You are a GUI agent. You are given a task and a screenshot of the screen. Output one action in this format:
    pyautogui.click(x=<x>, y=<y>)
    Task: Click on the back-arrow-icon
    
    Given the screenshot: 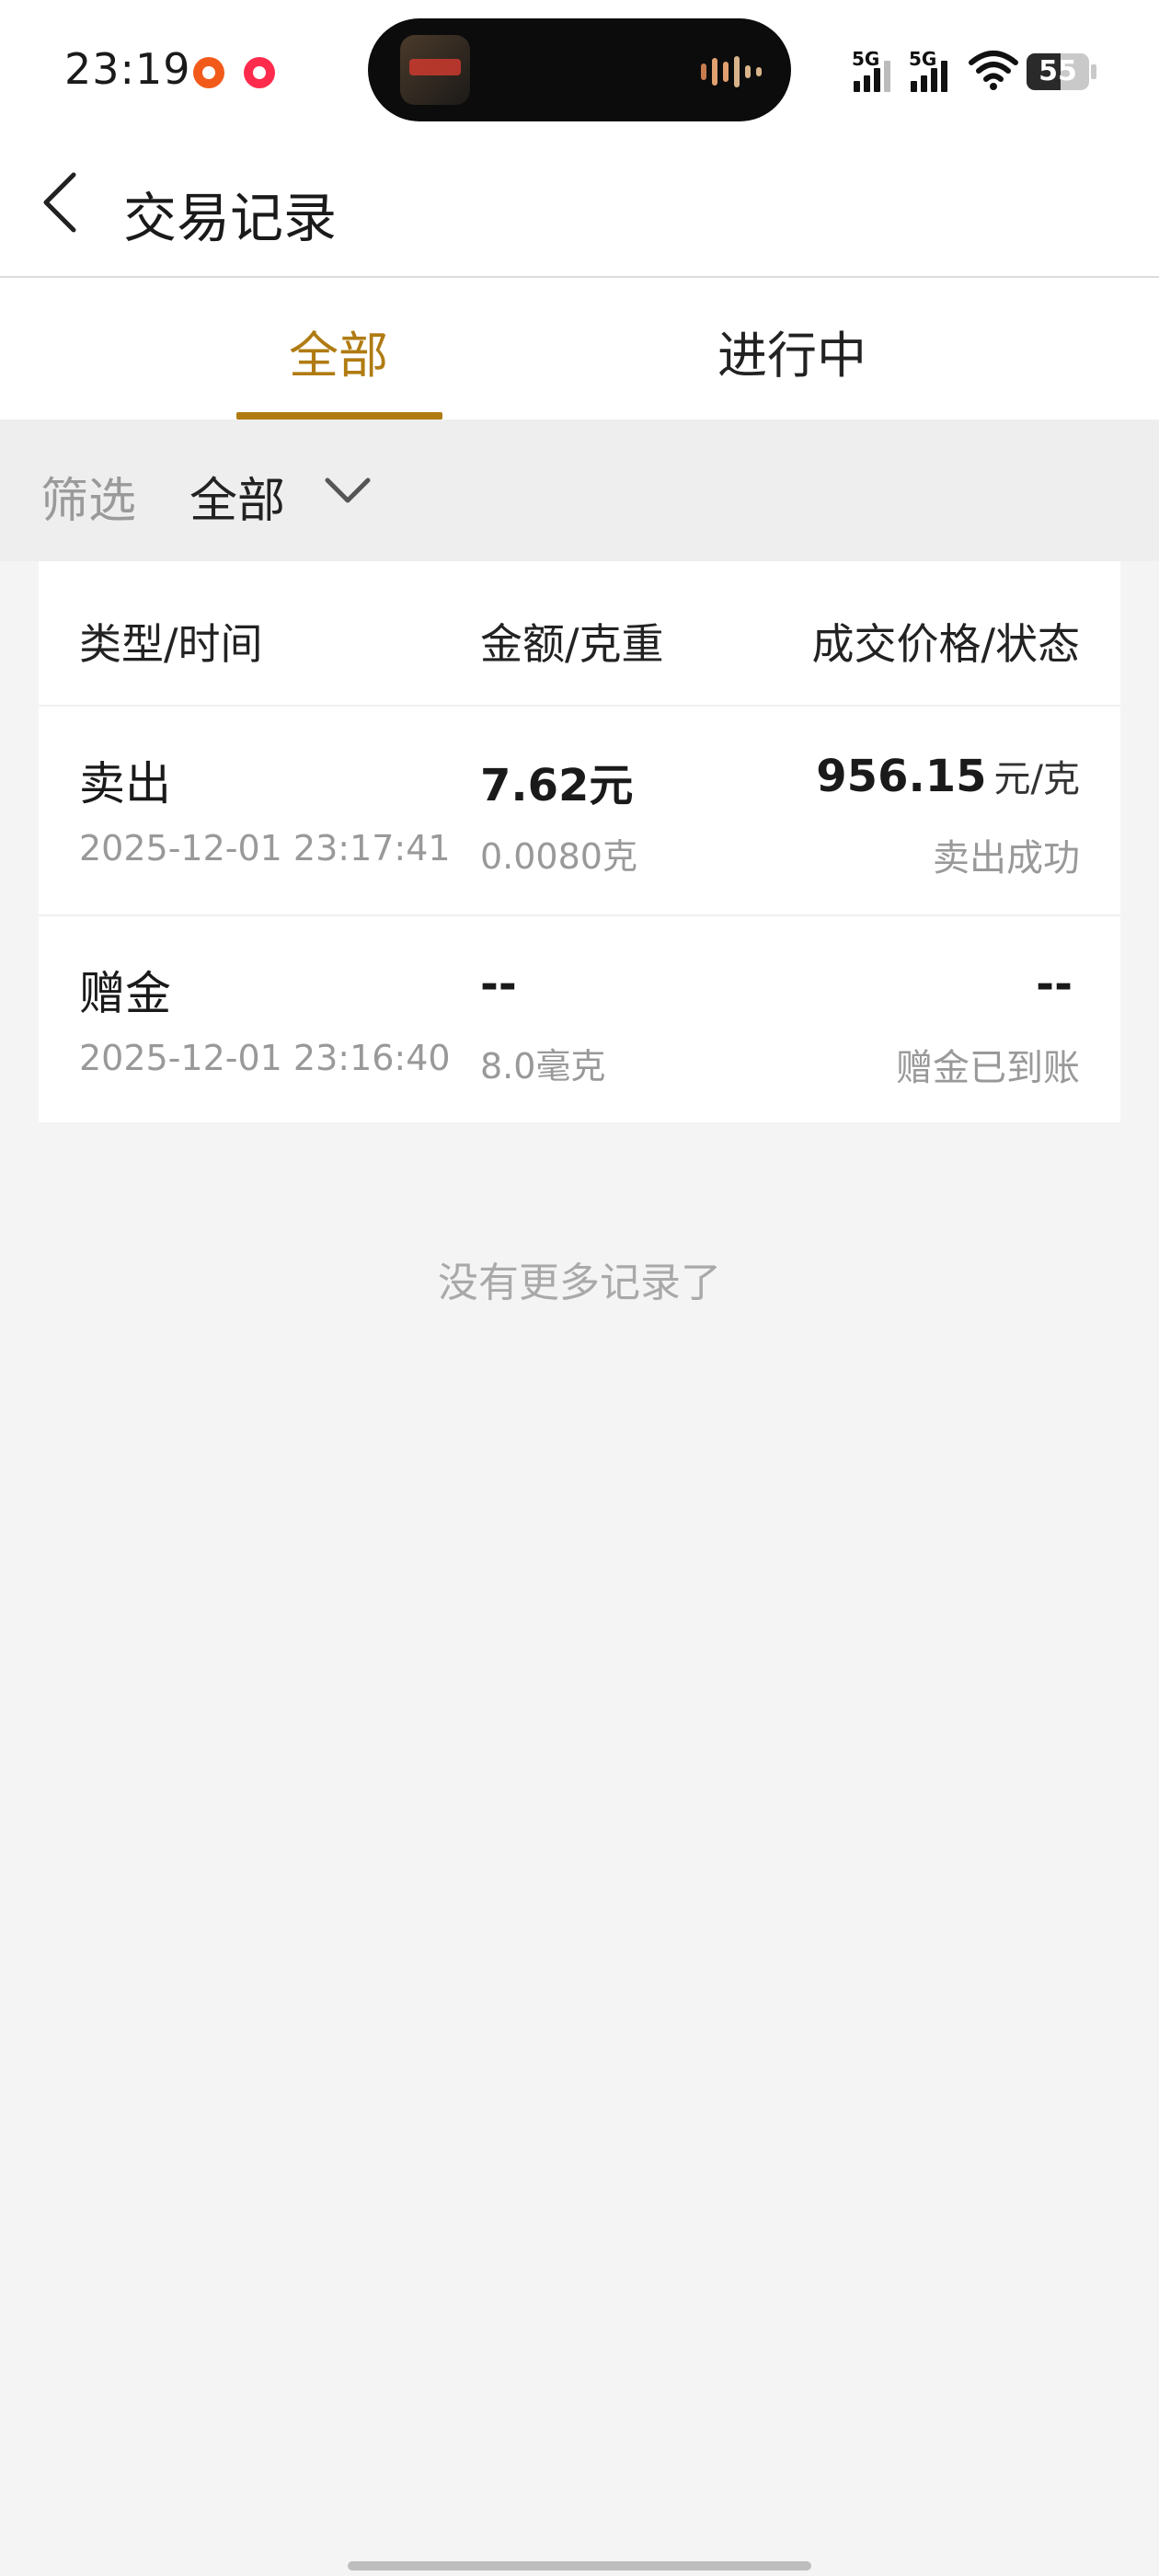 What is the action you would take?
    pyautogui.click(x=64, y=202)
    